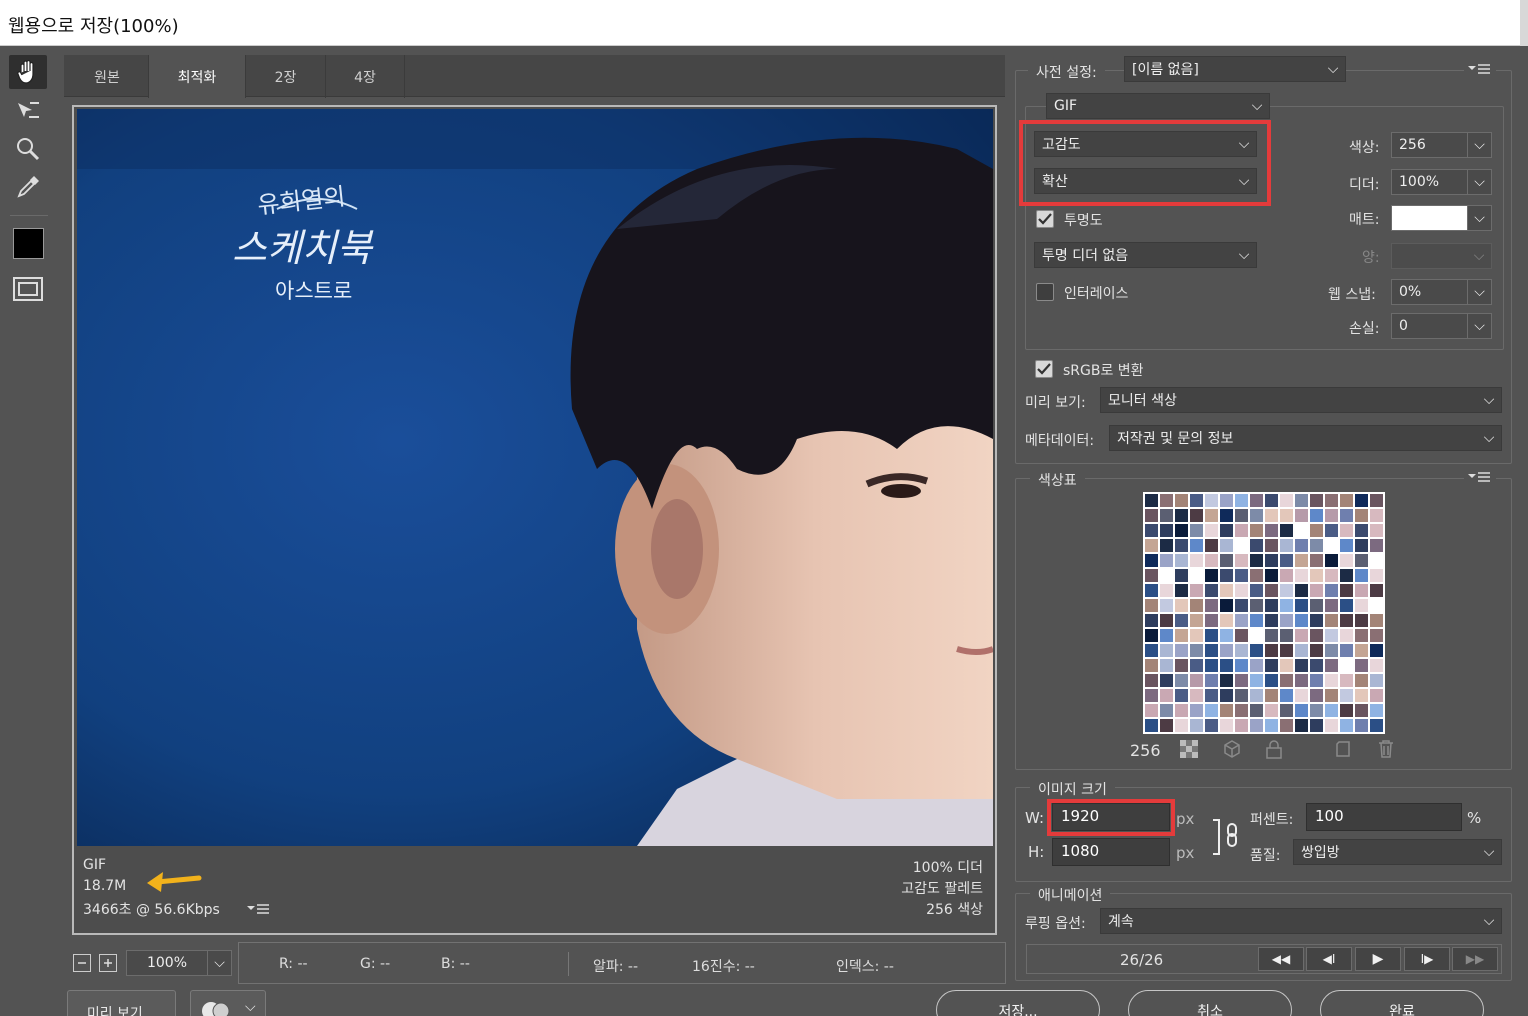 Image resolution: width=1528 pixels, height=1016 pixels. What do you see at coordinates (1226, 839) in the screenshot?
I see `constrain-proportions-button` at bounding box center [1226, 839].